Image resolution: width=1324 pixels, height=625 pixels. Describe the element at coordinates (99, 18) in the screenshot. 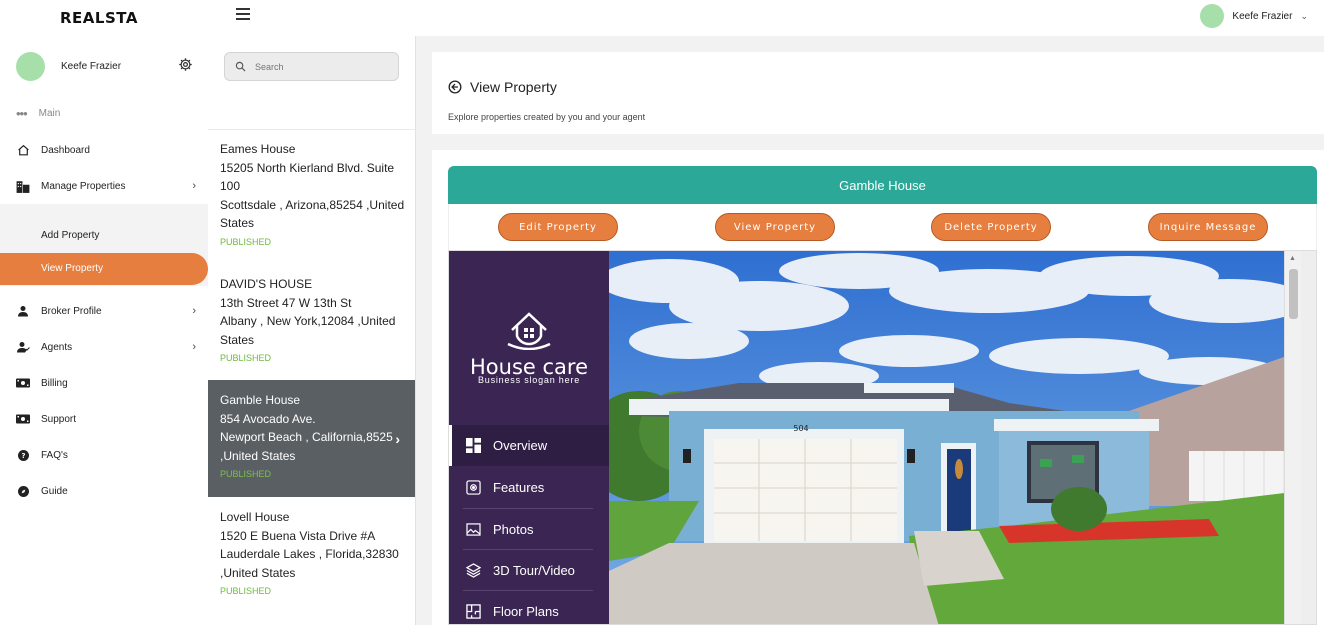

I see `app-logo: REALSTA` at that location.